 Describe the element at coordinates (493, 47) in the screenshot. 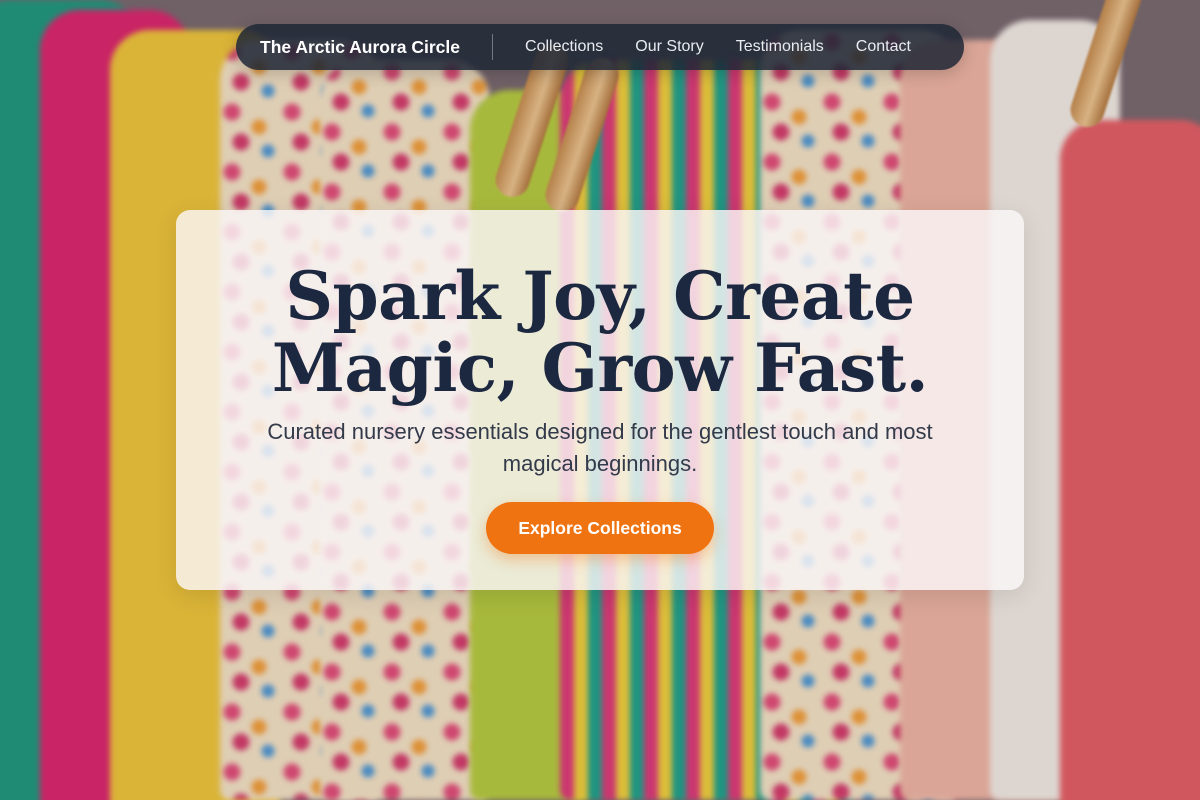

I see `nav-divider` at that location.